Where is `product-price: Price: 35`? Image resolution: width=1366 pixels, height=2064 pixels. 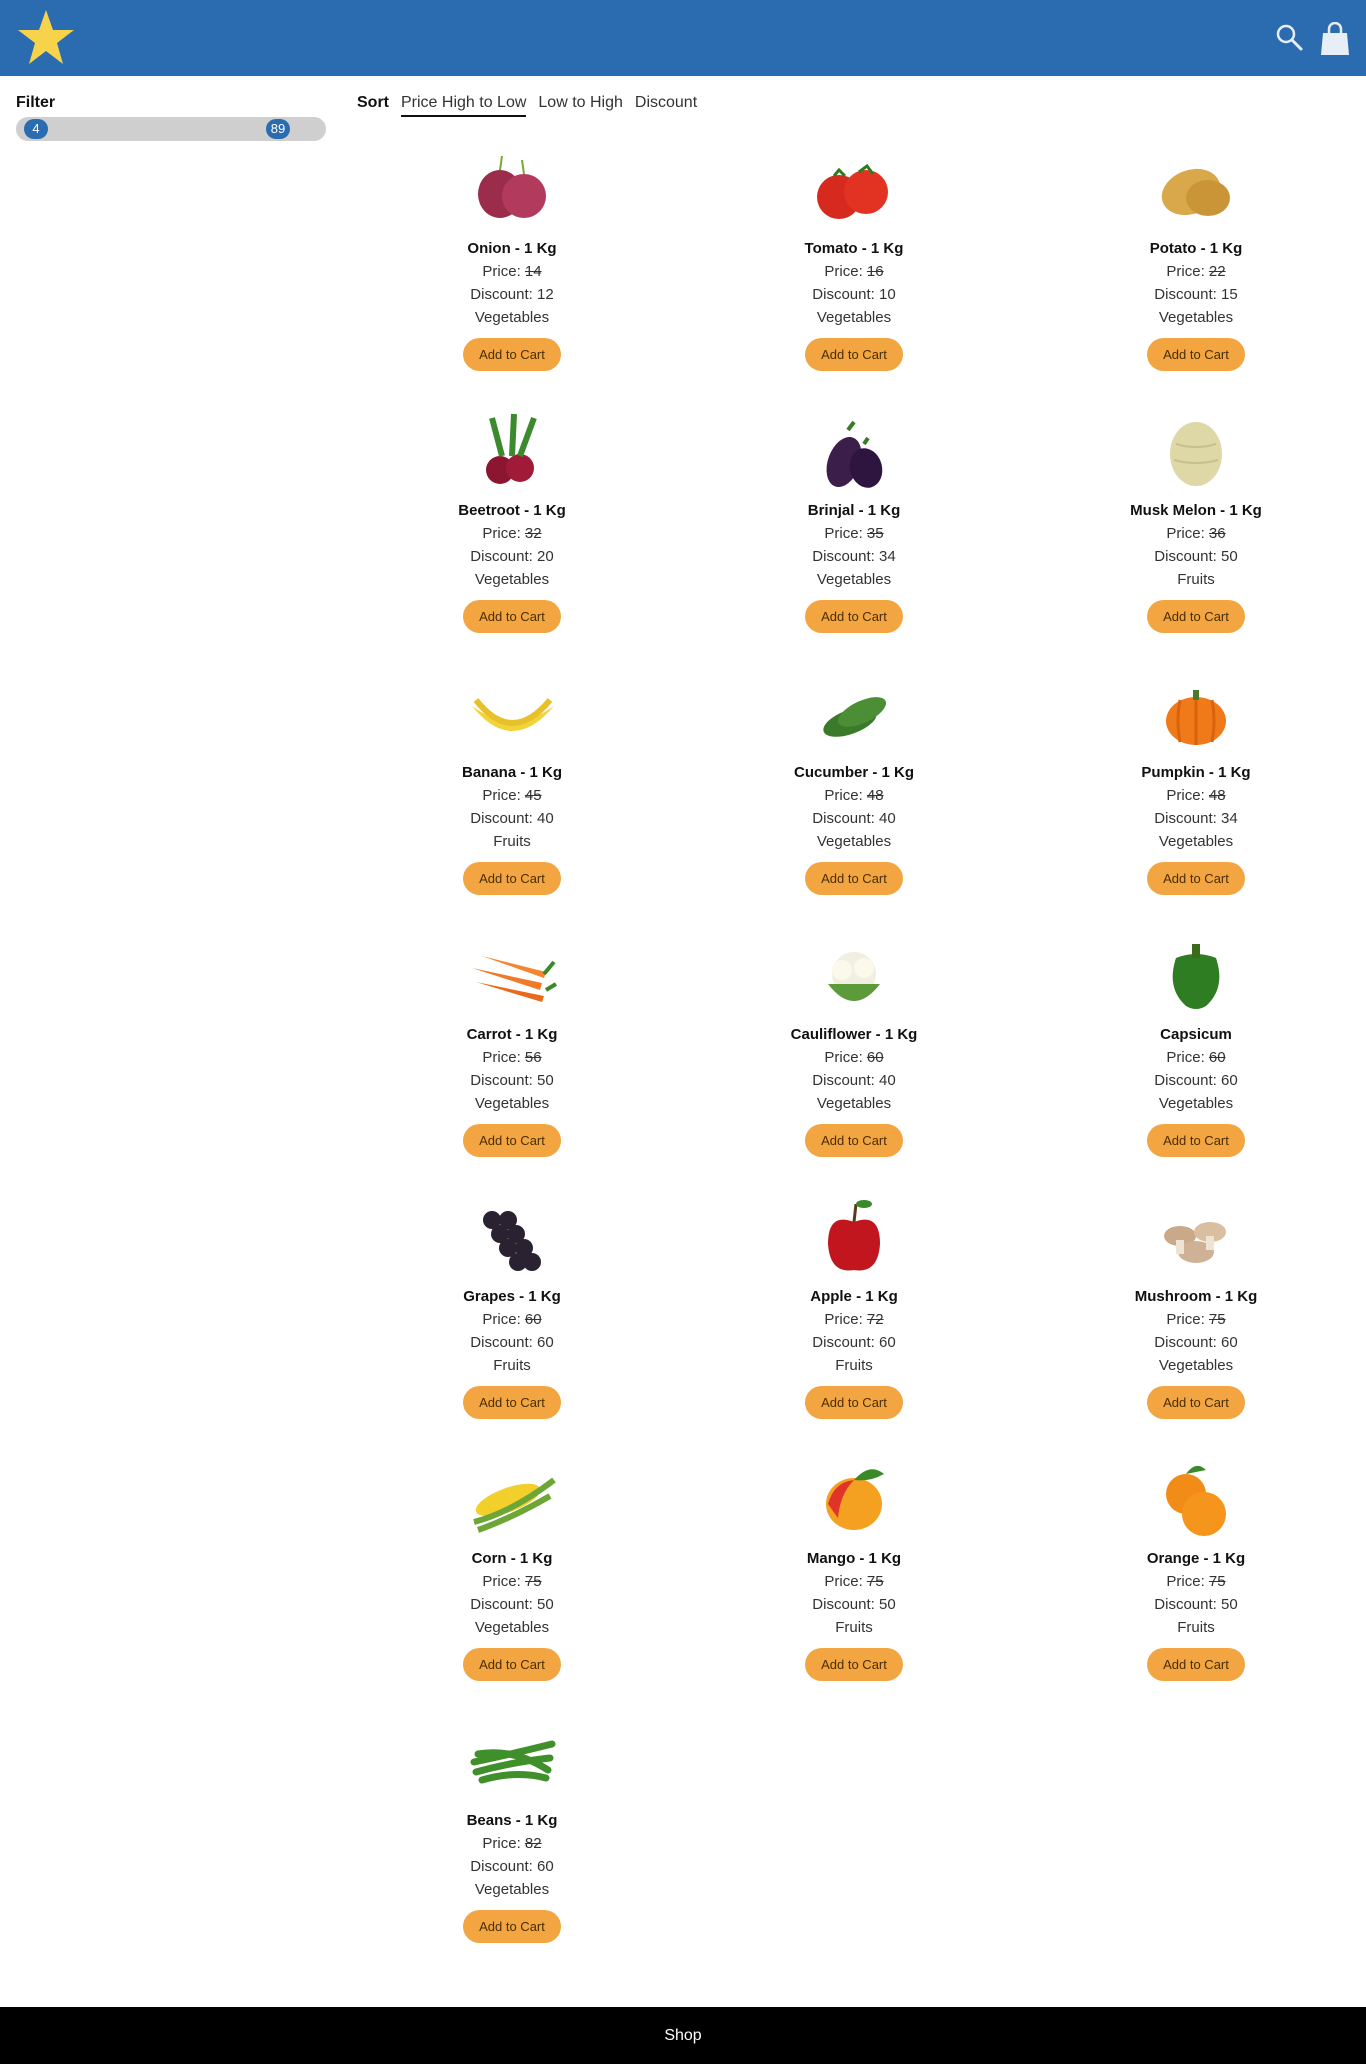 product-price: Price: 35 is located at coordinates (853, 533).